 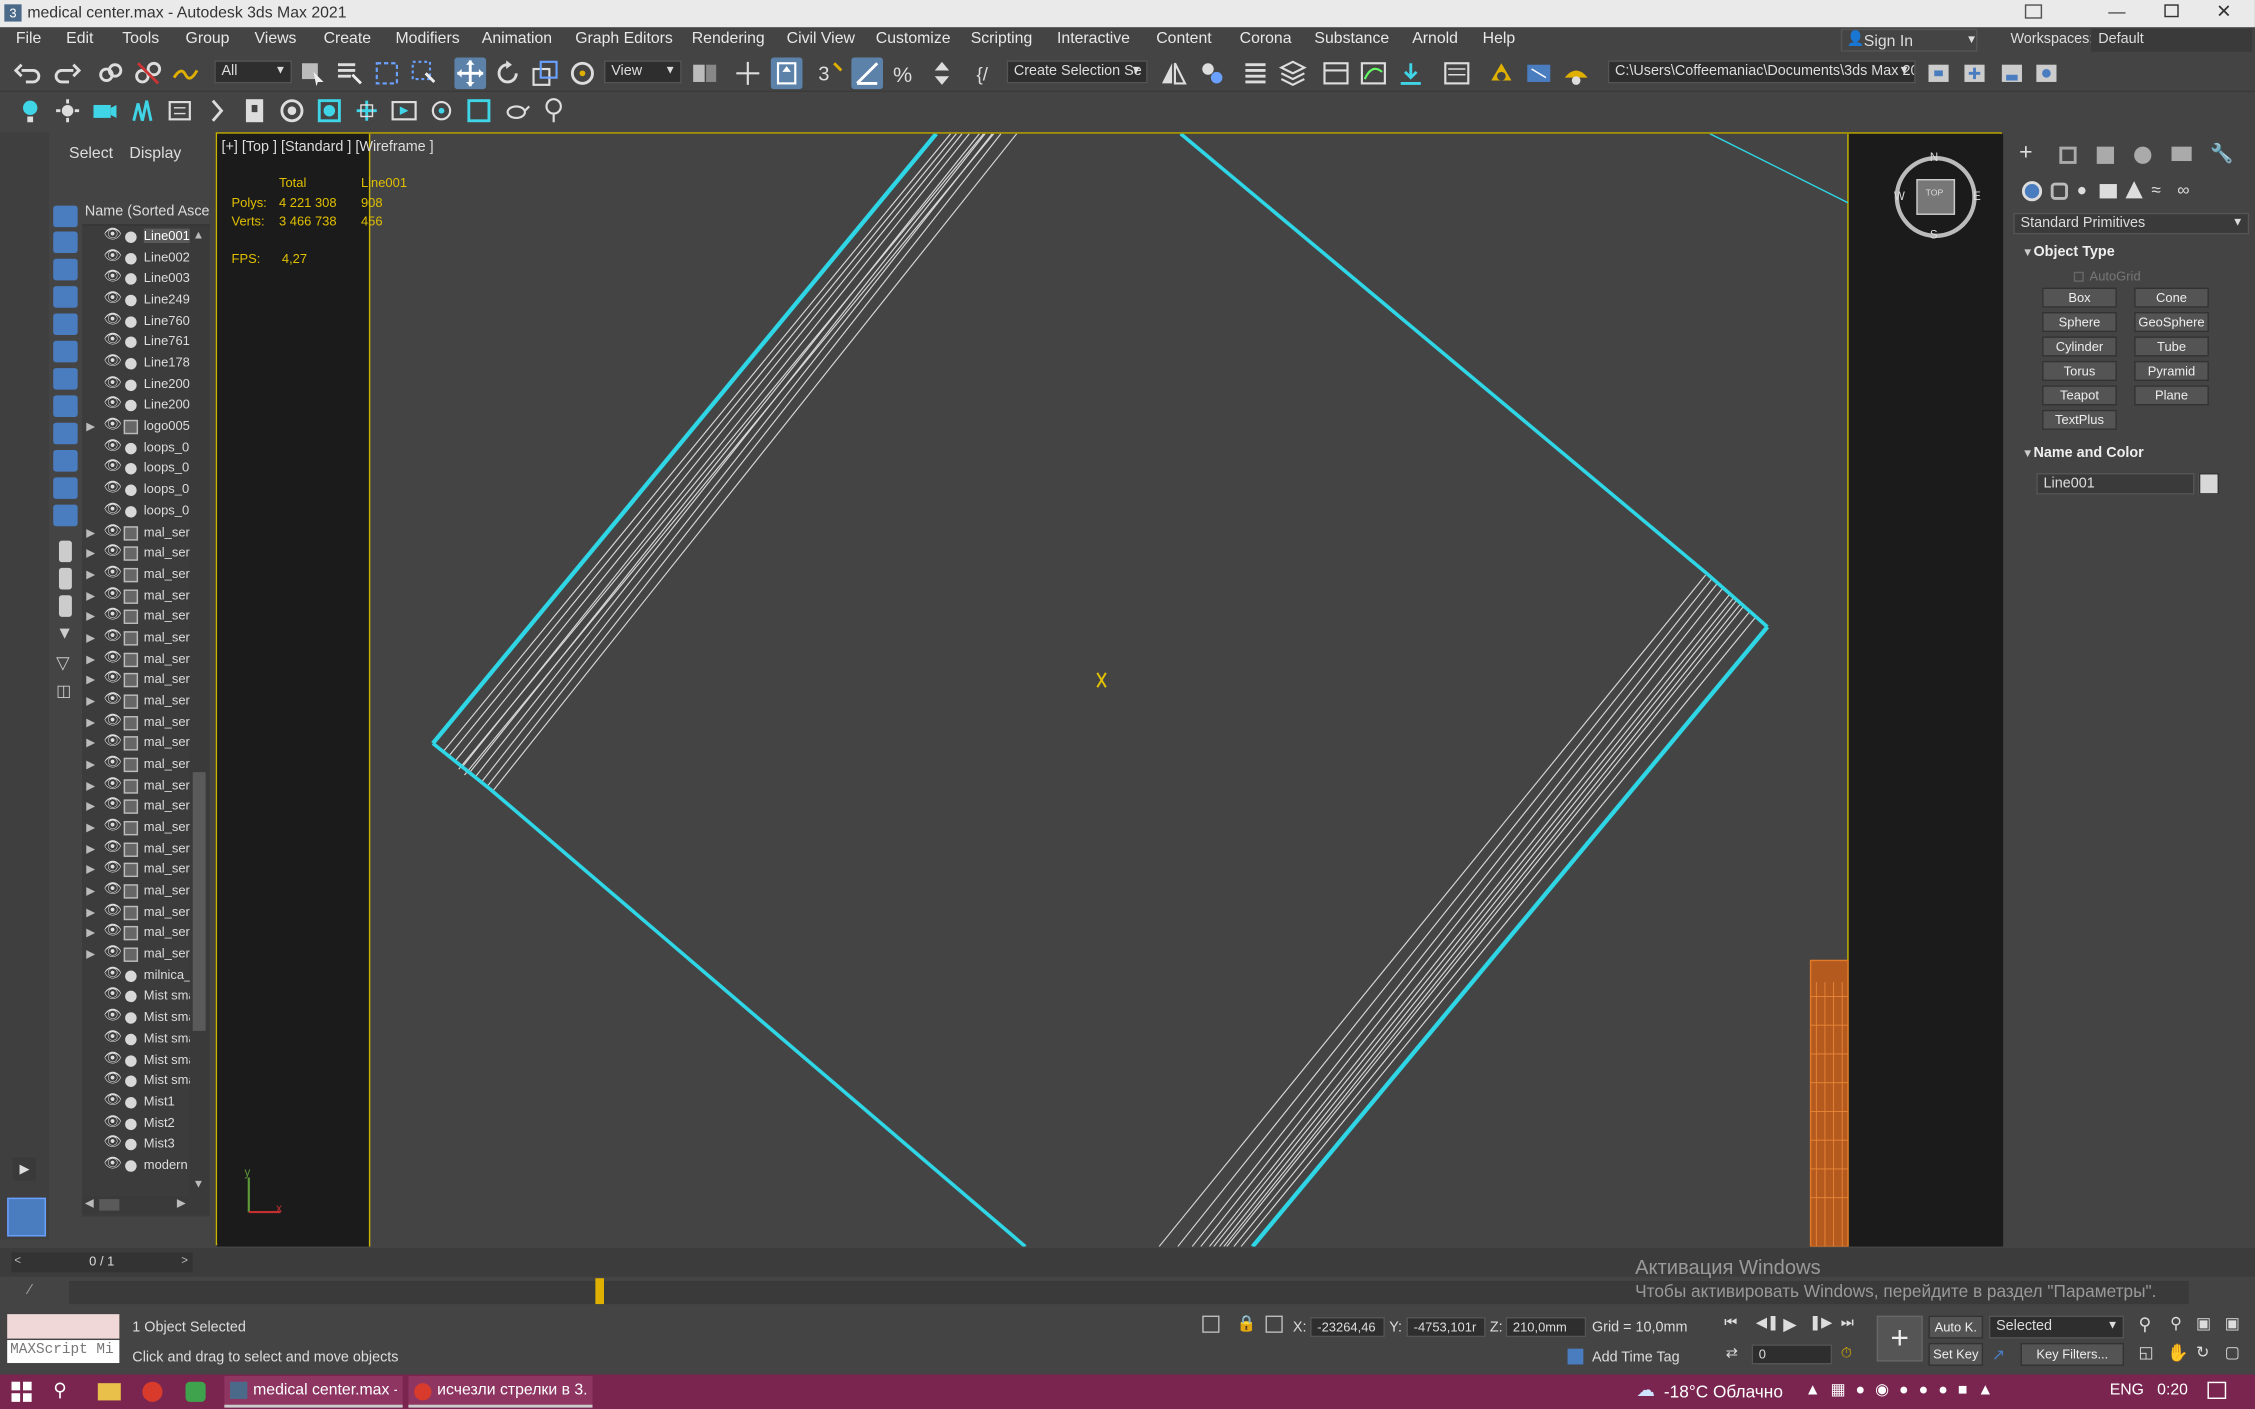 What do you see at coordinates (1211, 1324) in the screenshot?
I see `isolate-selection-icon` at bounding box center [1211, 1324].